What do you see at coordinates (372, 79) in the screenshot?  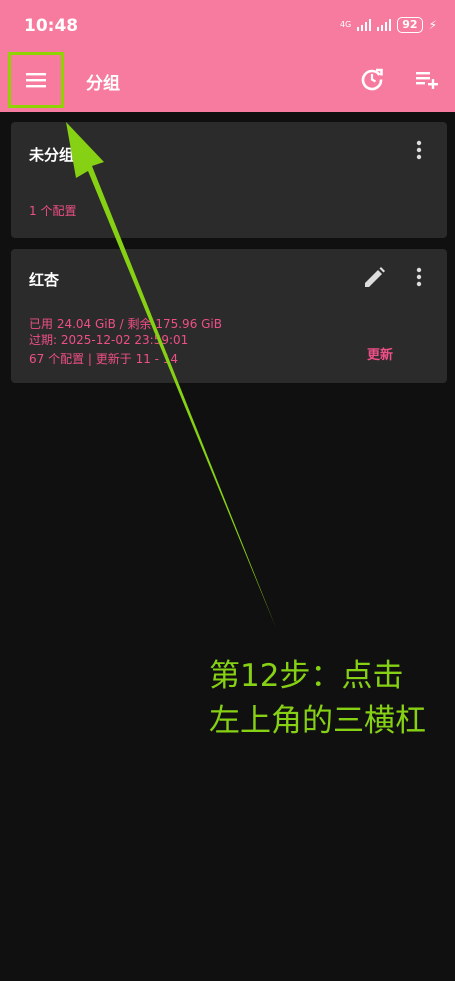 I see `refresh-schedule-icon` at bounding box center [372, 79].